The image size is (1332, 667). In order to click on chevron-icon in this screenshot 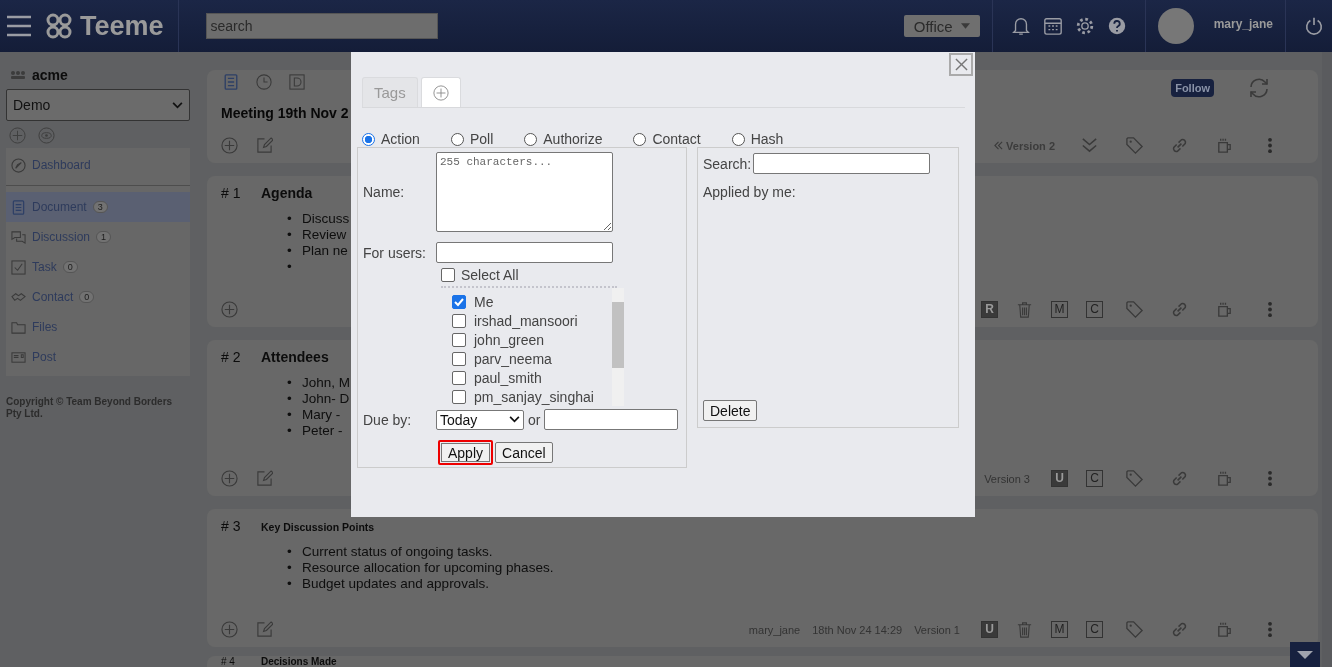, I will do `click(177, 105)`.